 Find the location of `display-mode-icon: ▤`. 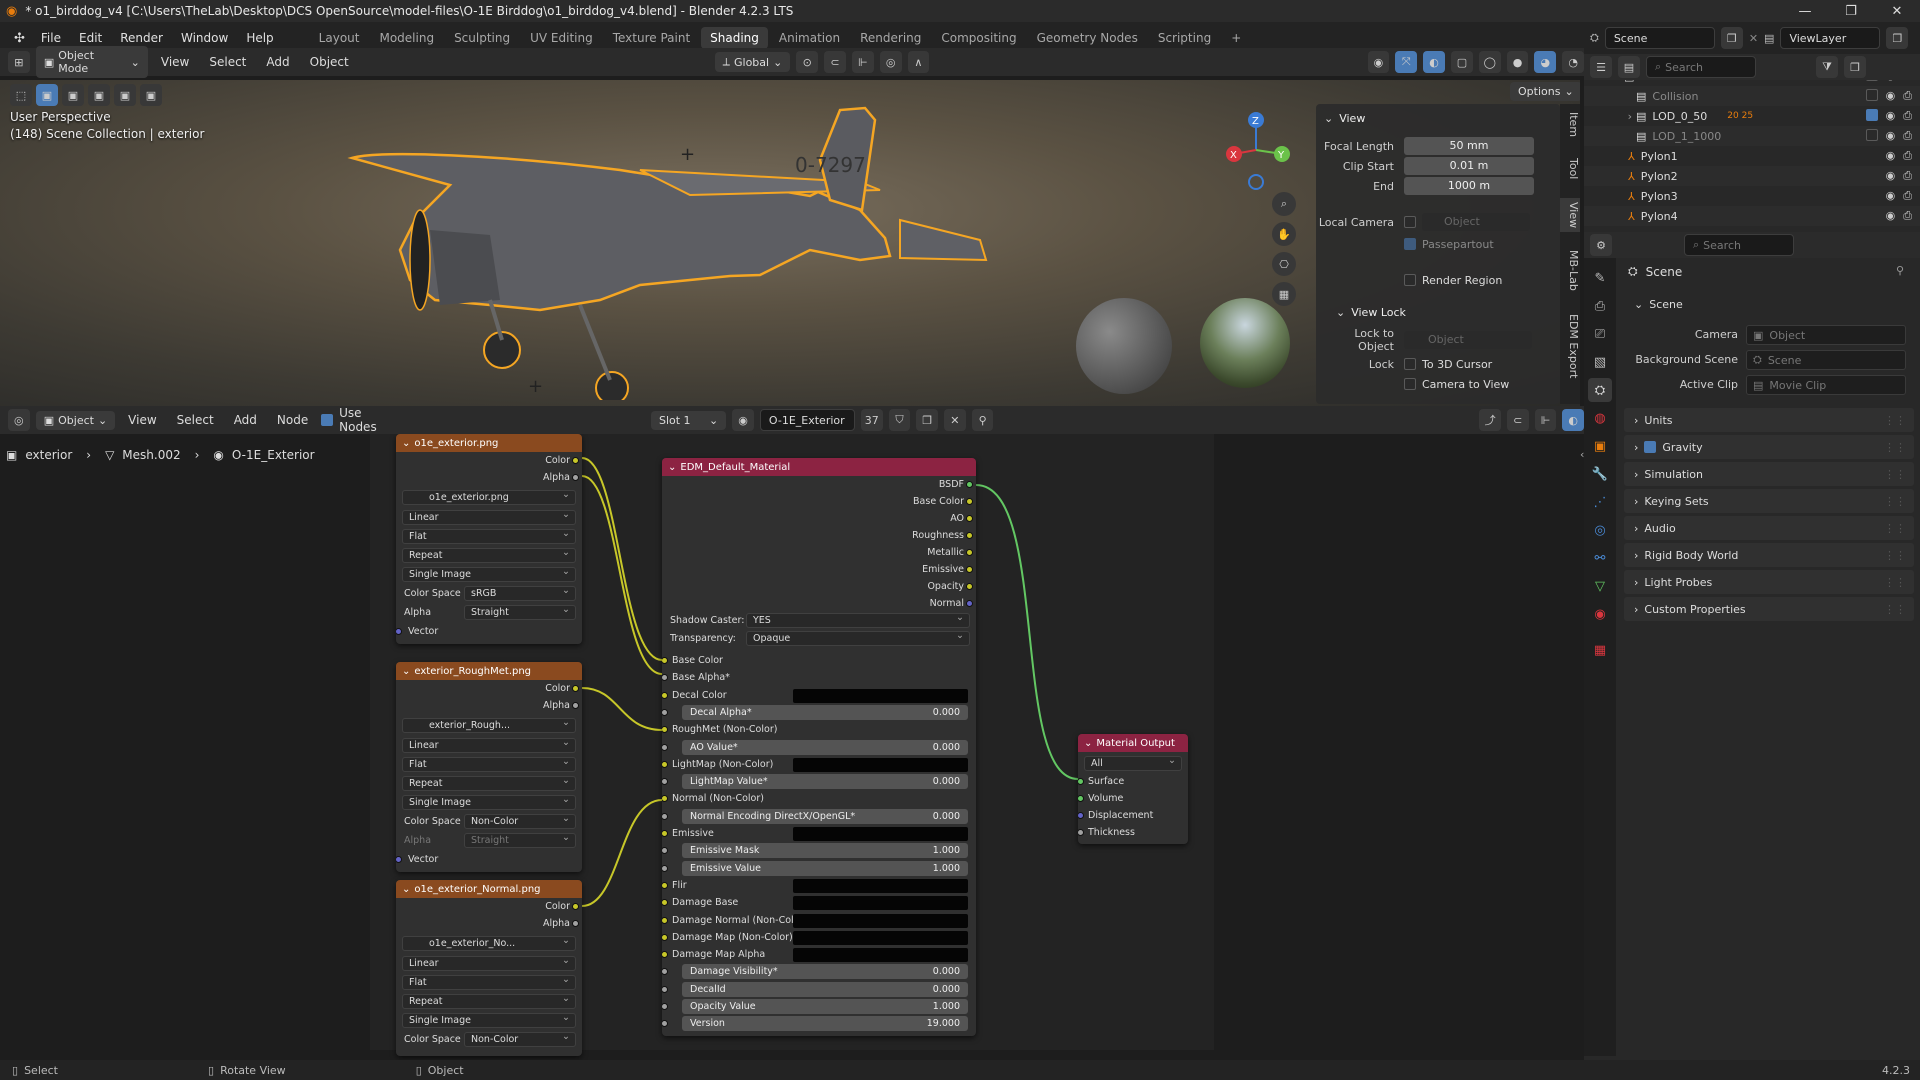

display-mode-icon: ▤ is located at coordinates (1629, 67).